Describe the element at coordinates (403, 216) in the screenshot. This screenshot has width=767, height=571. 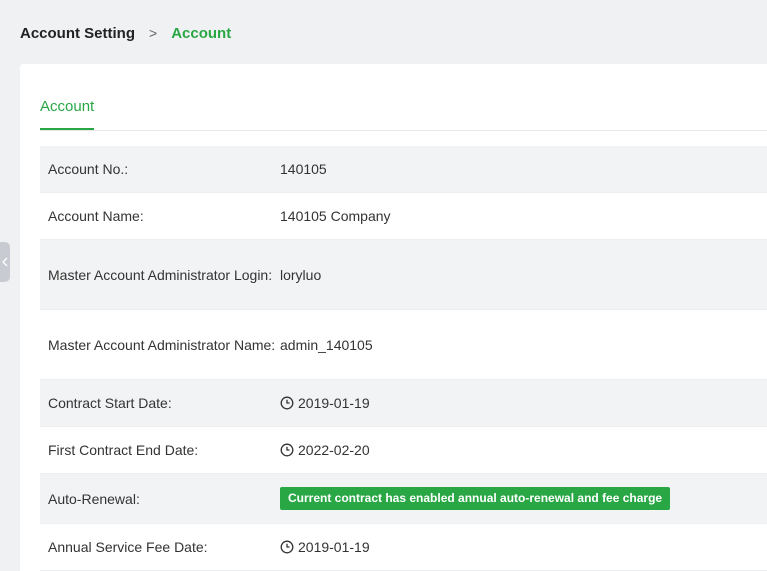
I see `info-row-account-name: Account Name: 140105 Company` at that location.